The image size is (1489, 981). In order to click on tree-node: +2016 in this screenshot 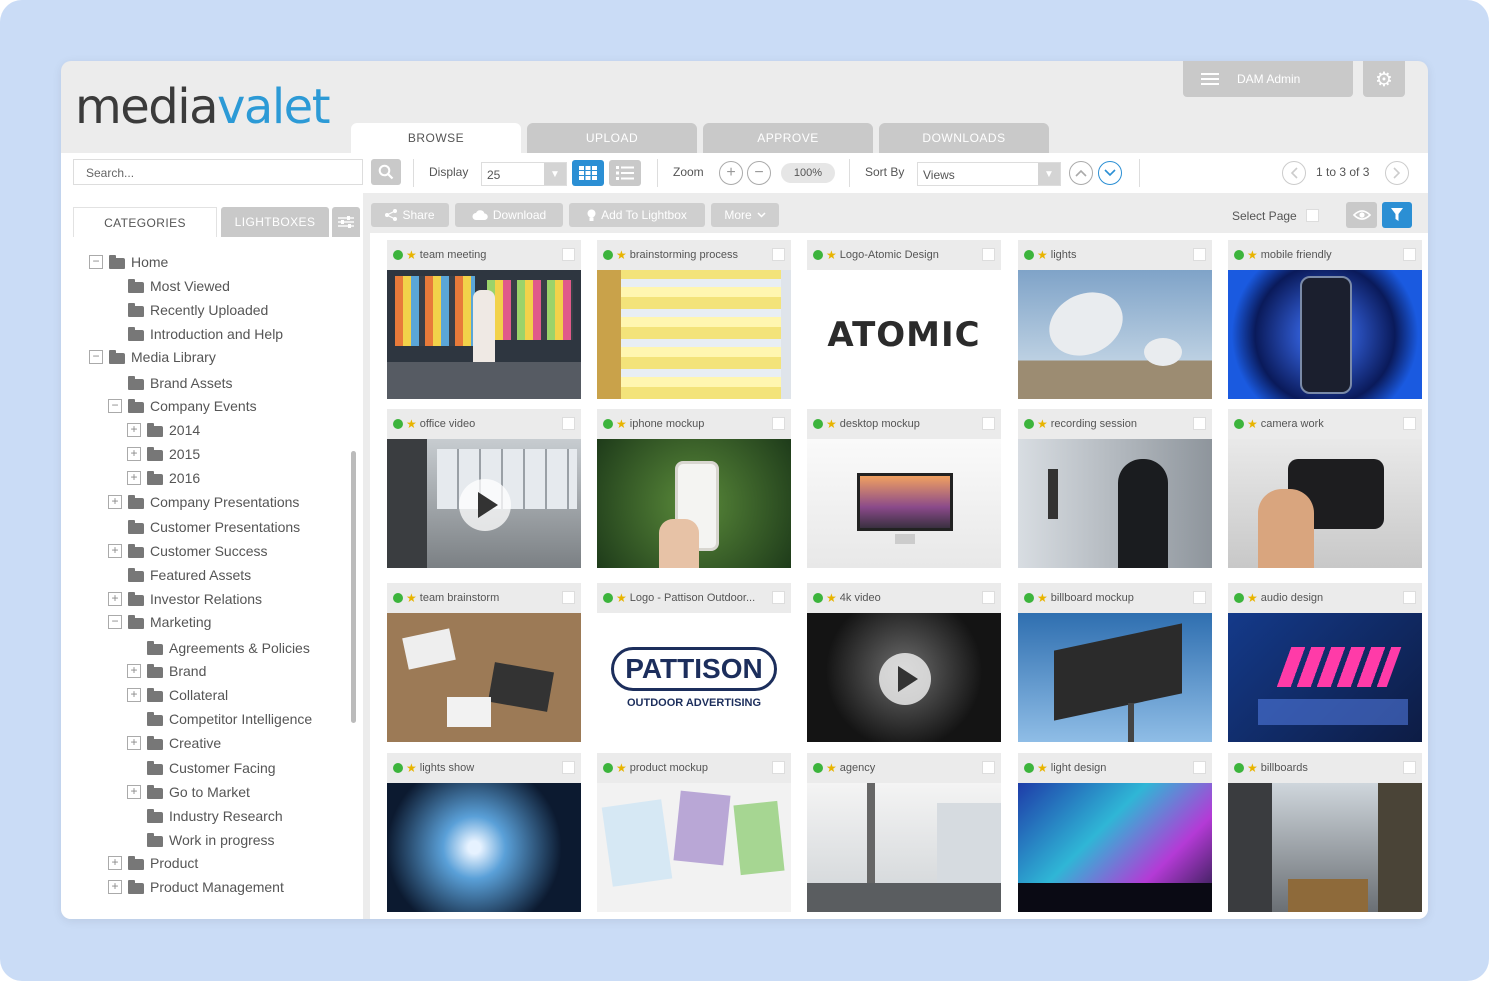, I will do `click(163, 478)`.